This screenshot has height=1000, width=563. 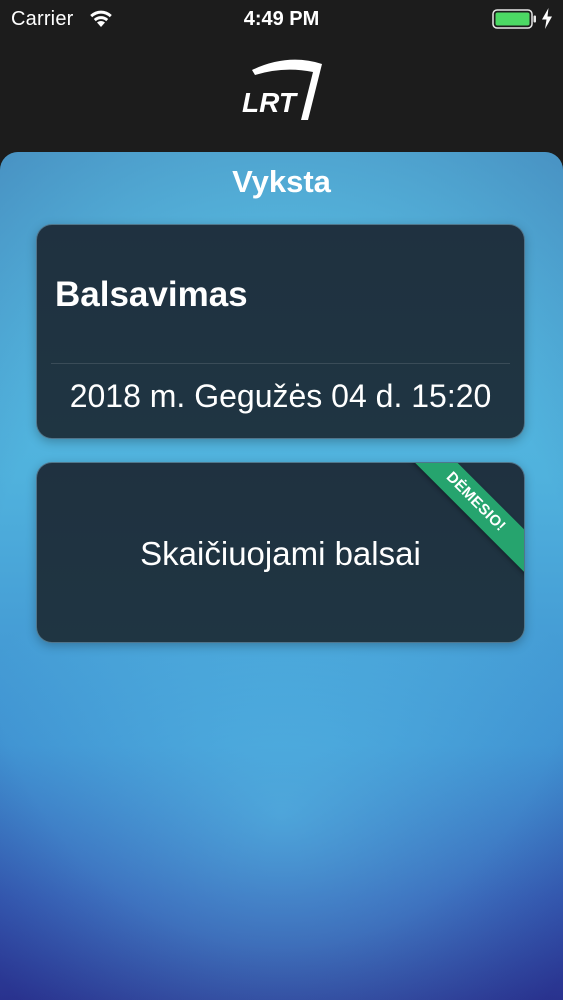 What do you see at coordinates (270, 102) in the screenshot?
I see `svg-text: LRT` at bounding box center [270, 102].